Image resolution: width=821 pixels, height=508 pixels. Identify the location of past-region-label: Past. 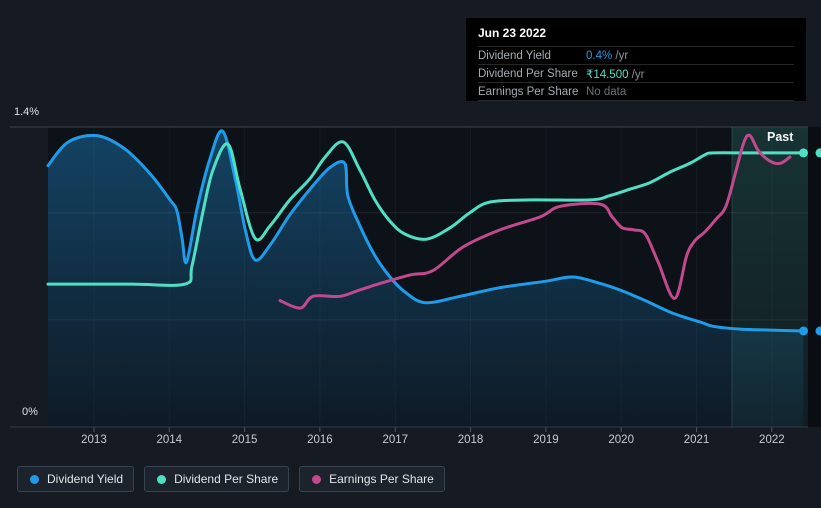
(780, 137).